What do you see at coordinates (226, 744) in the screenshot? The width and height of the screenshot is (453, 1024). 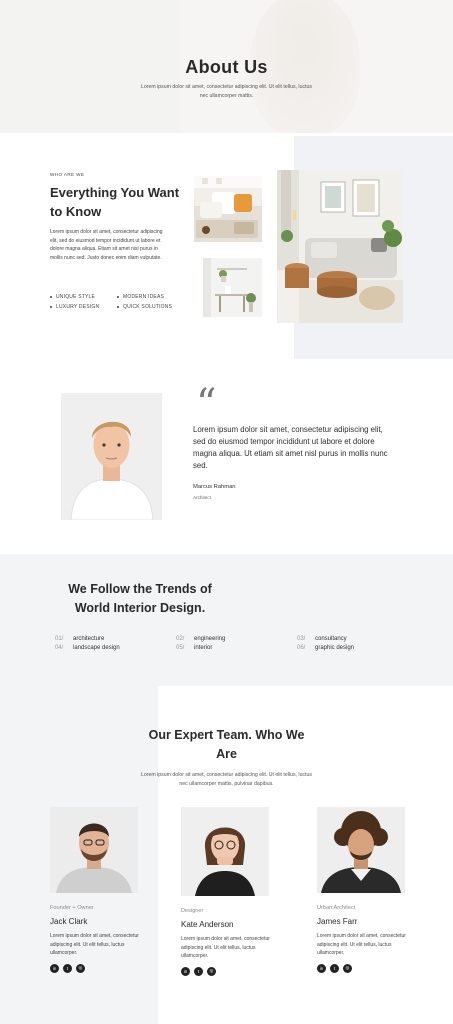 I see `team-heading: Our Expert Team. Who We Are` at bounding box center [226, 744].